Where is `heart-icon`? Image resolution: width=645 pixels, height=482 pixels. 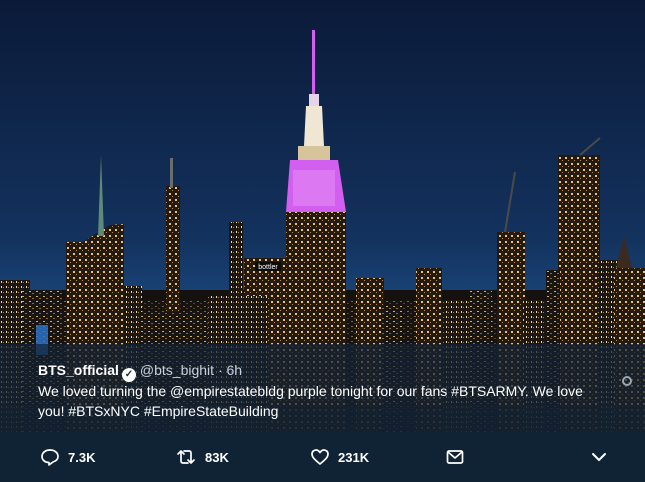
heart-icon is located at coordinates (320, 457).